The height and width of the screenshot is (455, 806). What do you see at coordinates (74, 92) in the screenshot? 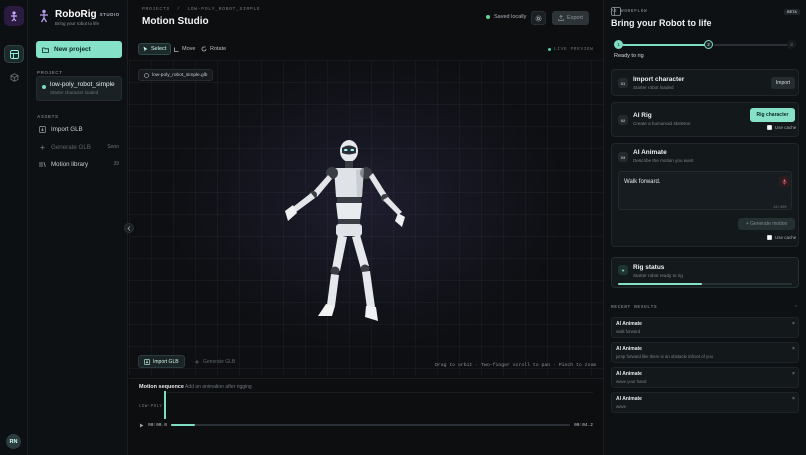
I see `project-subtitle: Starter character loaded` at bounding box center [74, 92].